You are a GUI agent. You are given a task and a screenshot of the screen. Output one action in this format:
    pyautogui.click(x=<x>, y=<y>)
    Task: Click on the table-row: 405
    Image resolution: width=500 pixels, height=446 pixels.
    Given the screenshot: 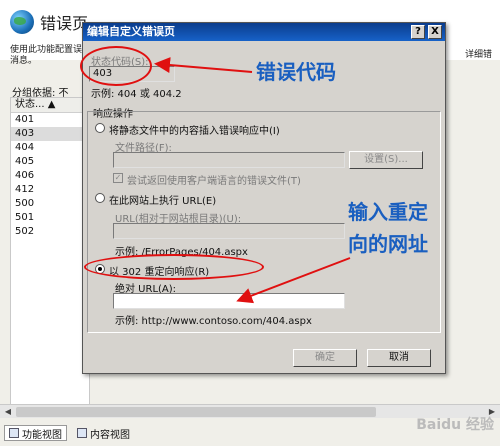 What is the action you would take?
    pyautogui.click(x=50, y=162)
    